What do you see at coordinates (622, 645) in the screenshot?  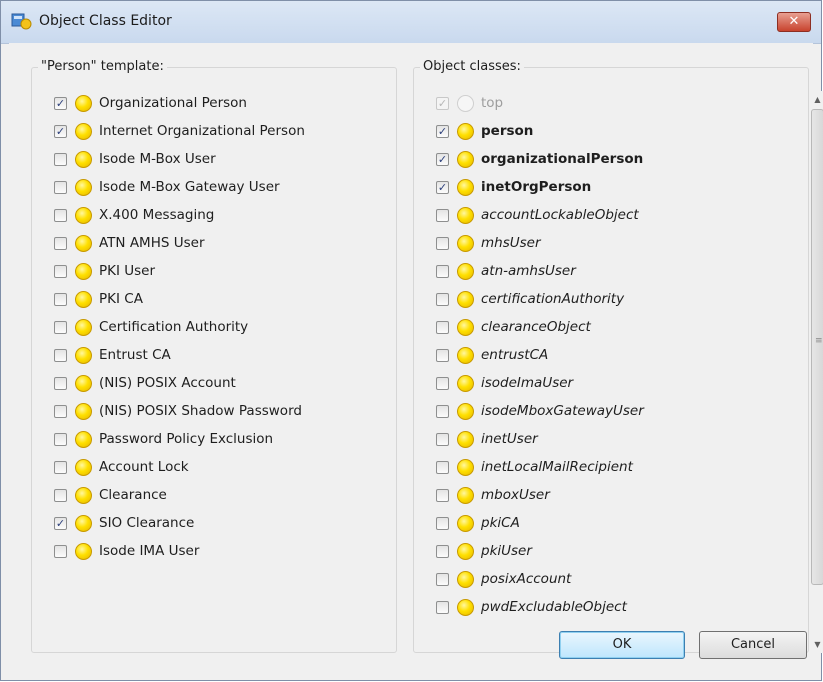 I see `ok-button: OK` at bounding box center [622, 645].